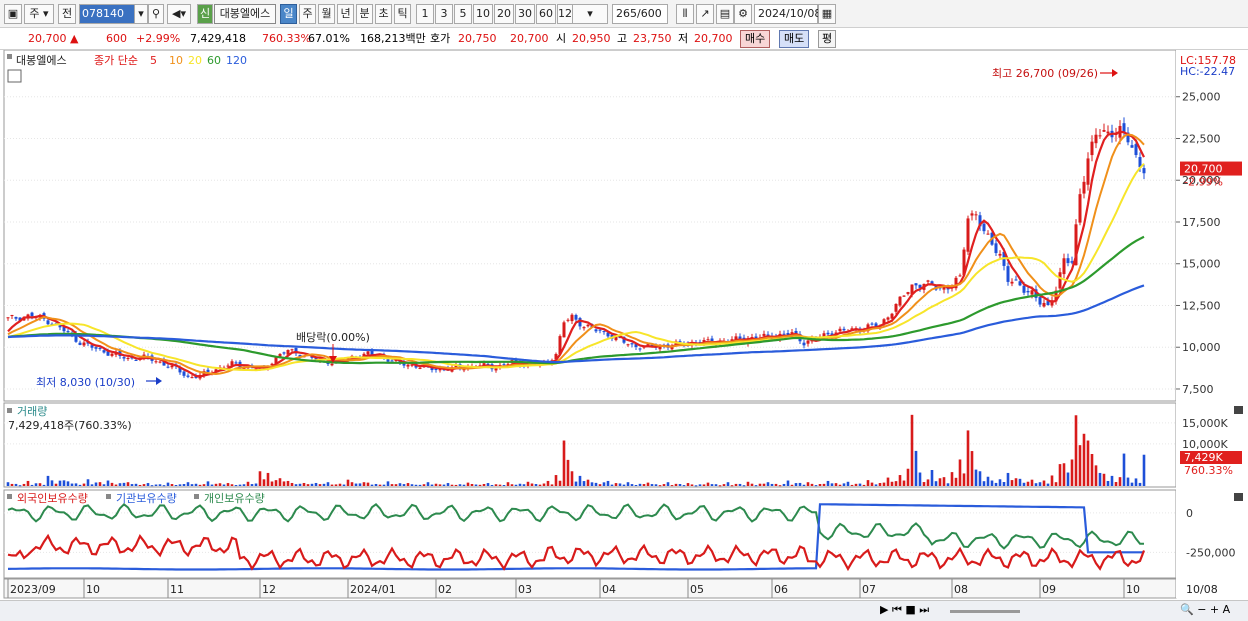 The width and height of the screenshot is (1248, 621). I want to click on hc-label: HC:-22.47, so click(1207, 71).